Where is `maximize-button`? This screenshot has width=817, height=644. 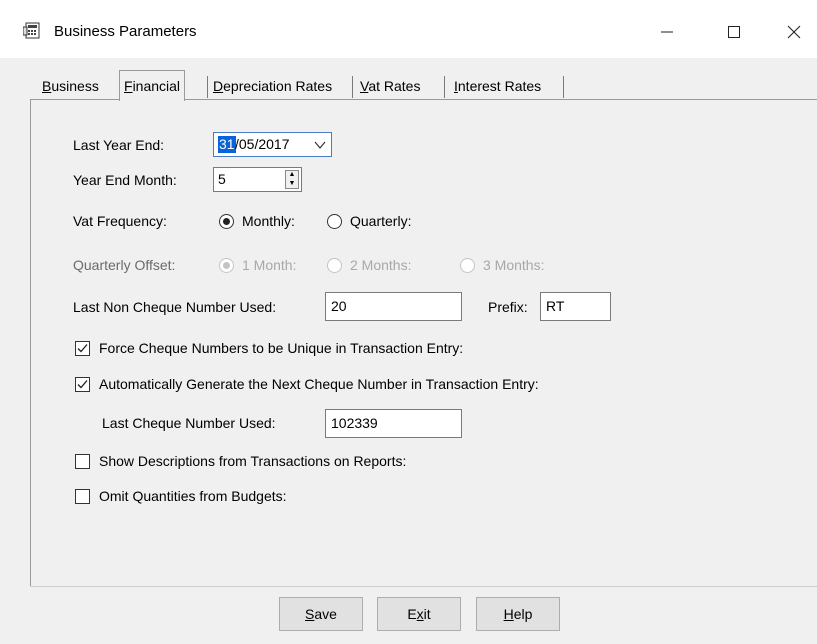 maximize-button is located at coordinates (734, 31).